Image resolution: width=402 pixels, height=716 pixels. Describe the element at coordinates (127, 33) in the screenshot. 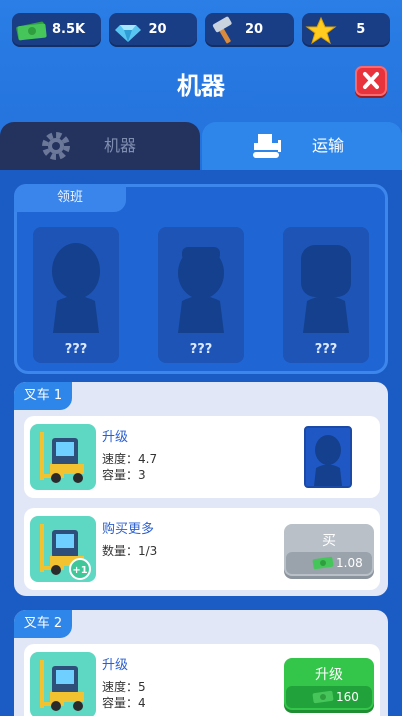

I see `gem-icon` at that location.